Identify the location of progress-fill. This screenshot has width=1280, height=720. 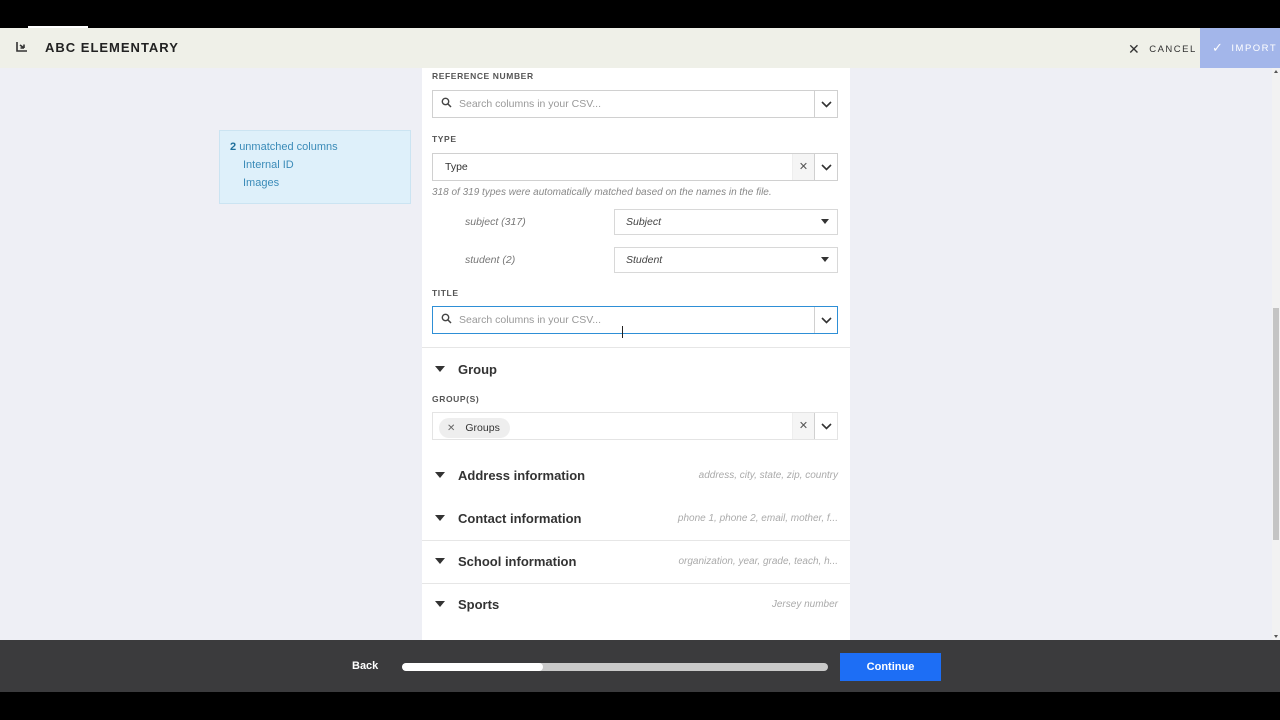
(472, 667).